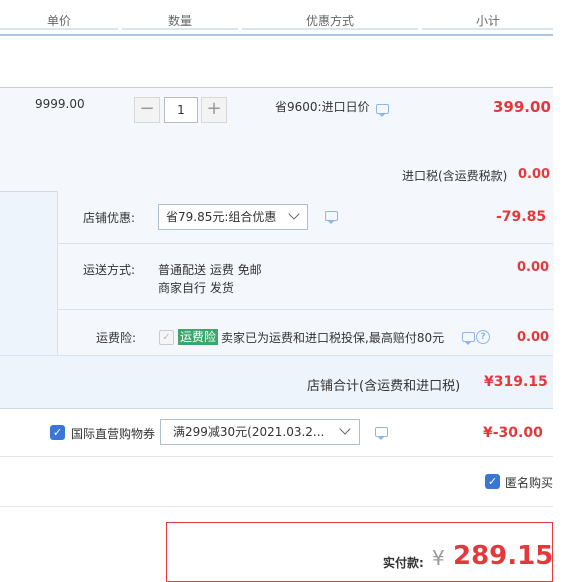 The width and height of the screenshot is (578, 582). Describe the element at coordinates (534, 174) in the screenshot. I see `import-tax-value: 0.00` at that location.